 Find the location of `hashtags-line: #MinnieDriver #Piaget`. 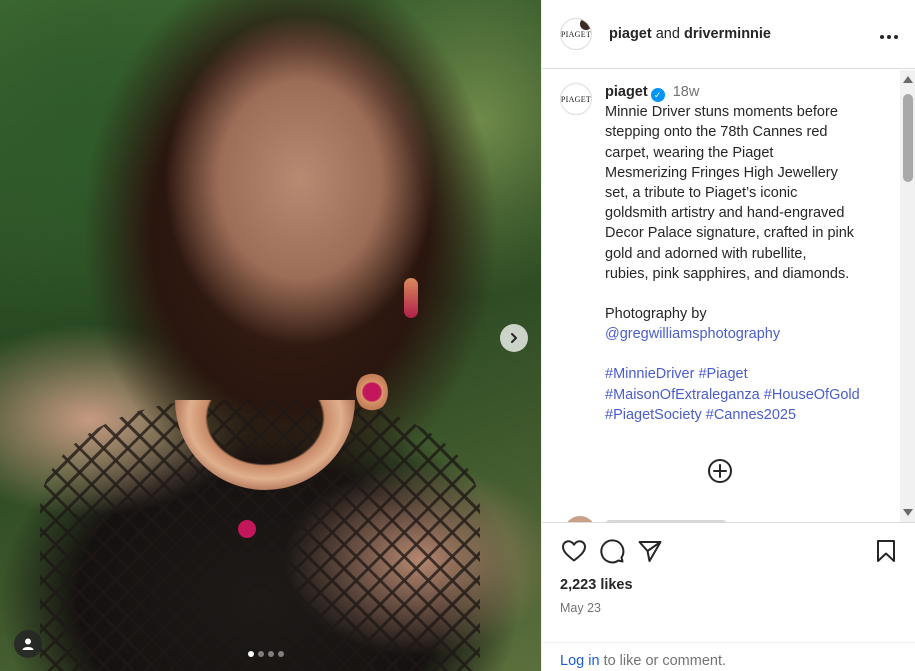

hashtags-line: #MinnieDriver #Piaget is located at coordinates (747, 374).